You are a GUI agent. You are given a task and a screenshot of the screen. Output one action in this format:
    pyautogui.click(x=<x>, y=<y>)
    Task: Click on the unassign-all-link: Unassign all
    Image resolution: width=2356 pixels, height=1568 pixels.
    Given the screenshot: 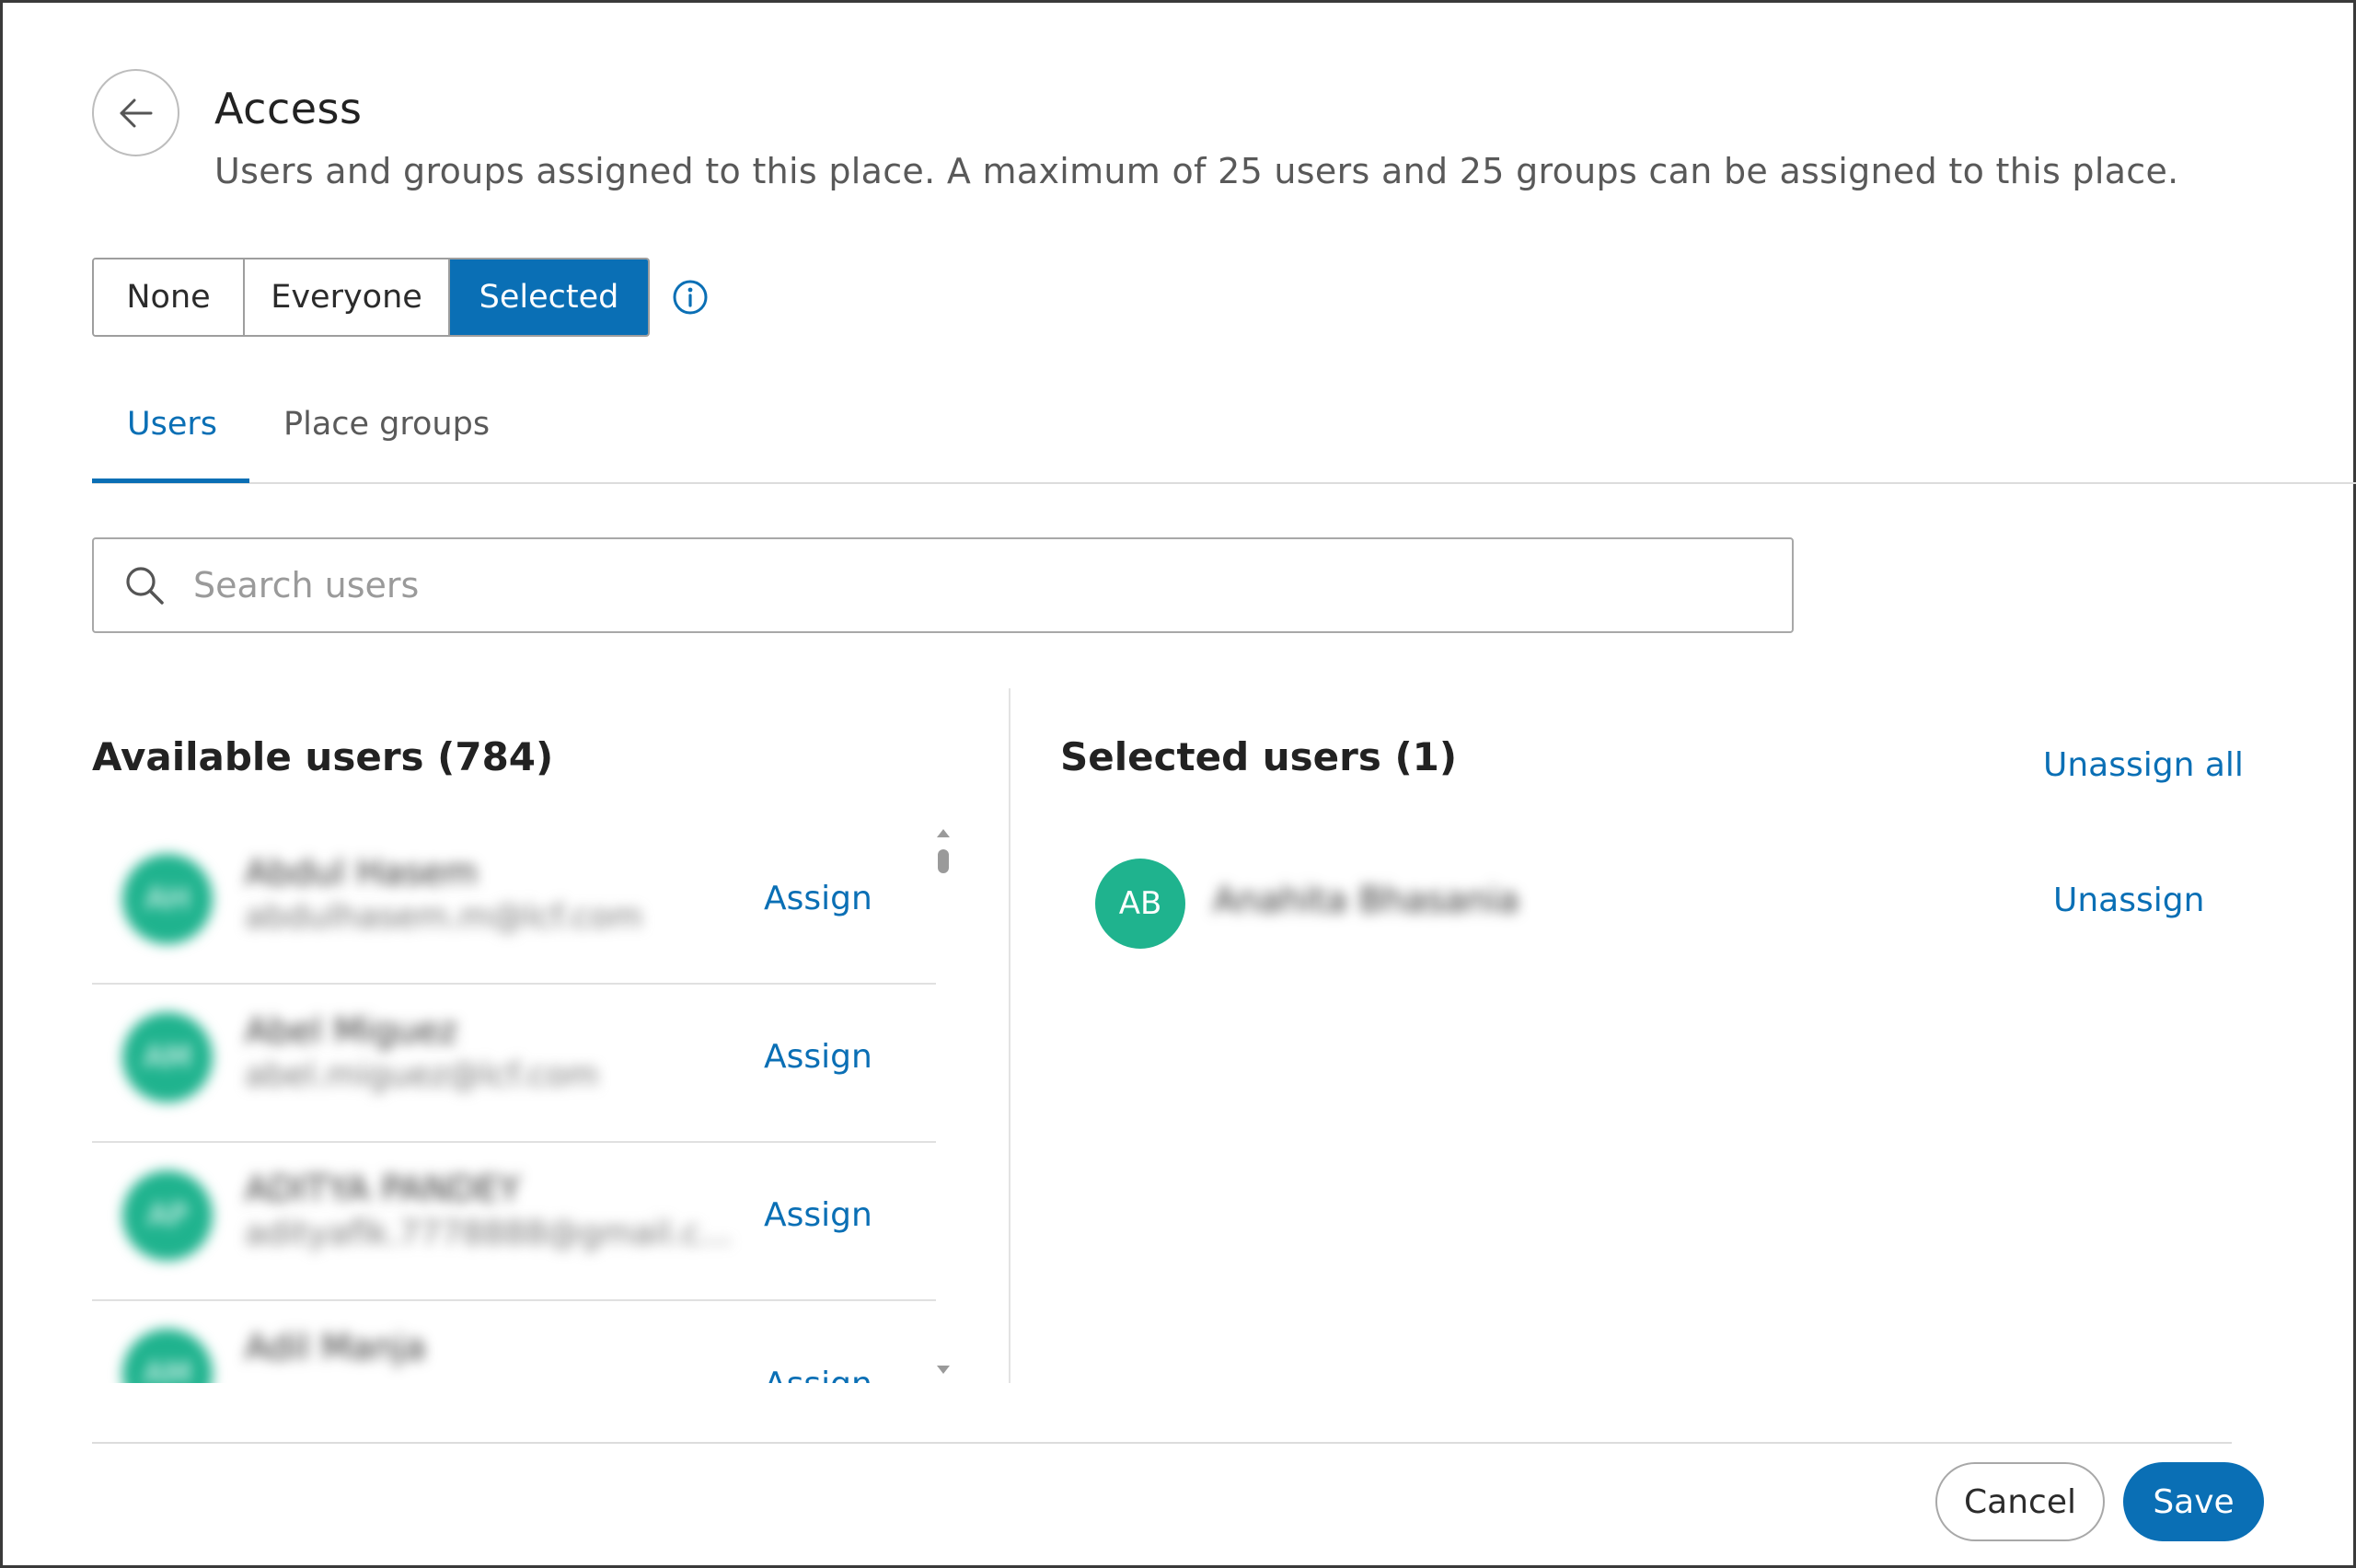 What is the action you would take?
    pyautogui.click(x=2143, y=765)
    